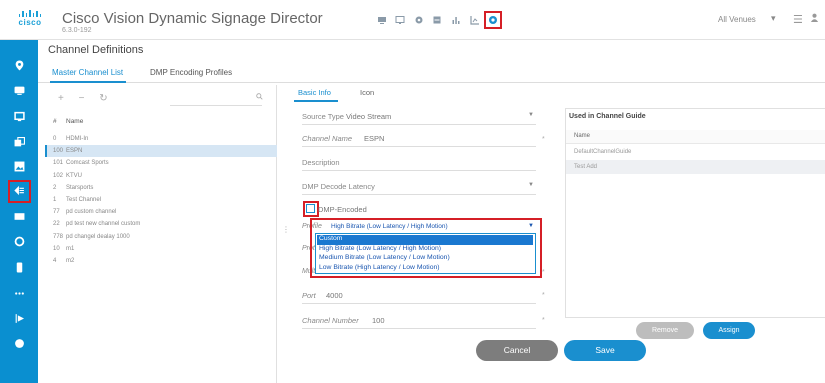  What do you see at coordinates (323, 116) in the screenshot?
I see `source-type-label: Source Type` at bounding box center [323, 116].